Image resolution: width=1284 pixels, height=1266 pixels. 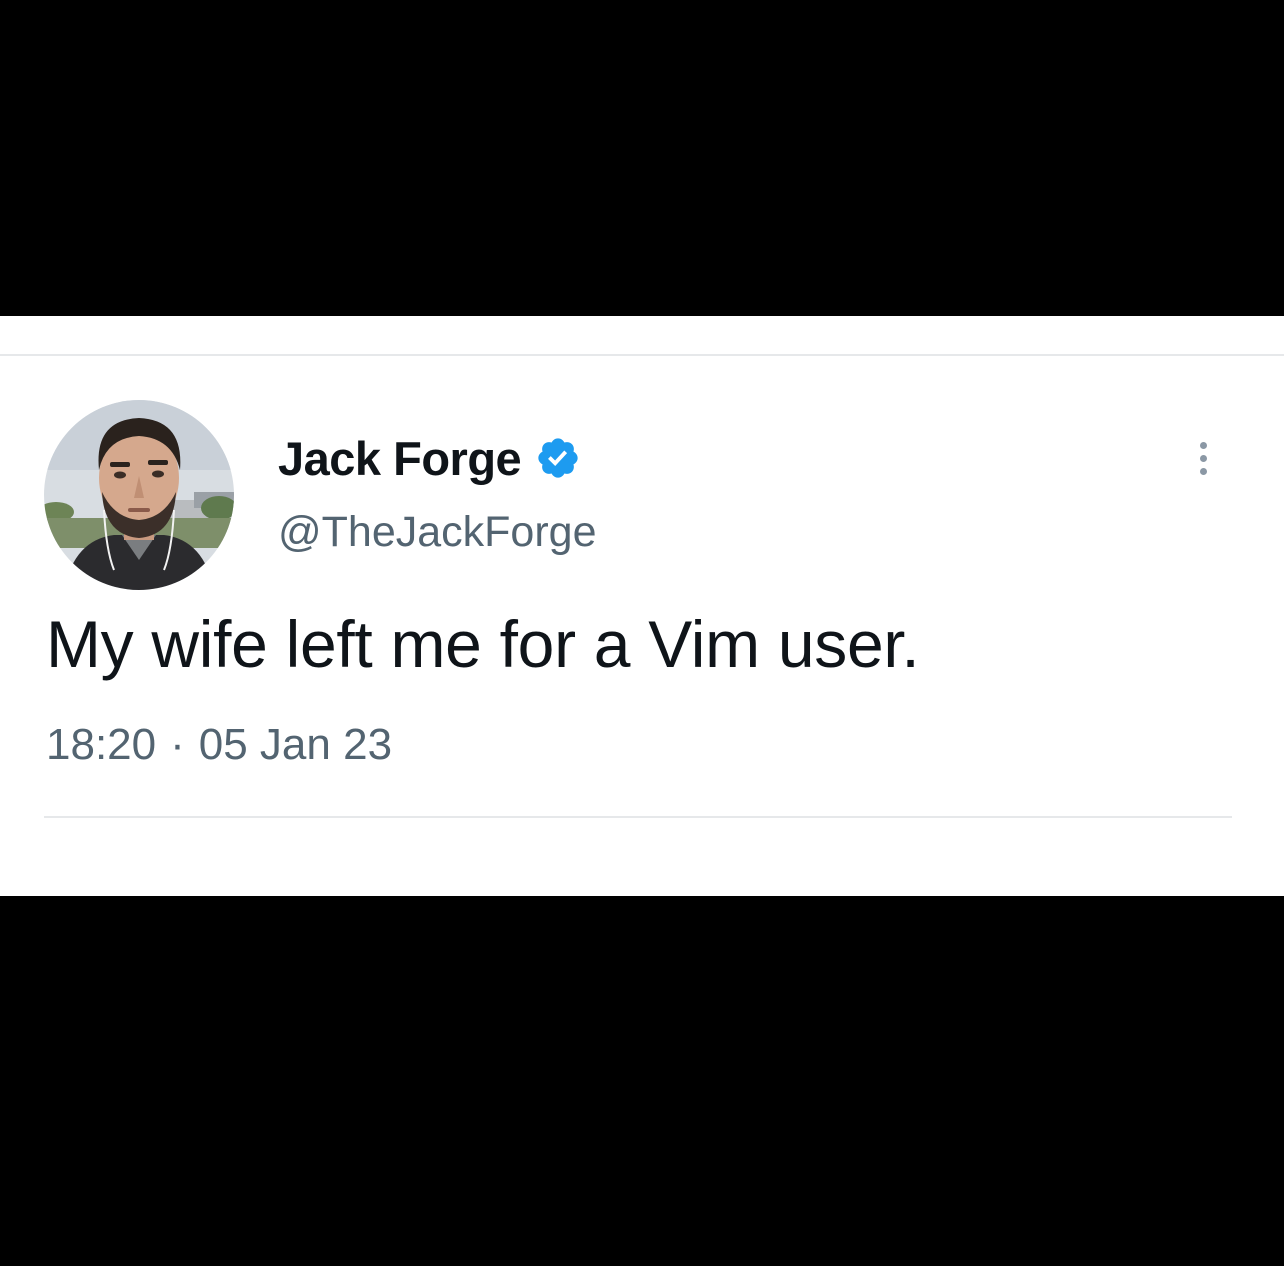 I want to click on tweet-date: 05 Jan 23, so click(x=295, y=744).